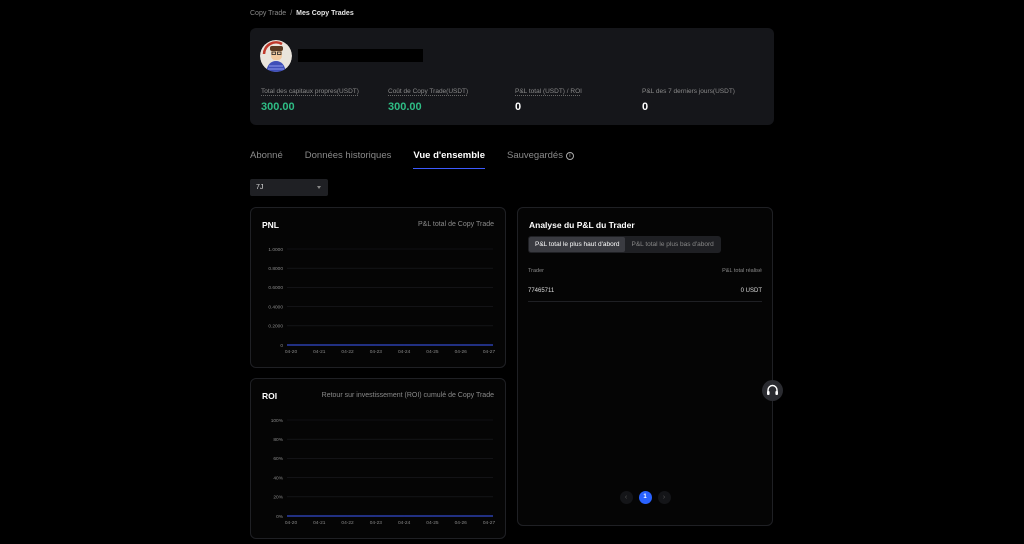  Describe the element at coordinates (310, 100) in the screenshot. I see `stat-total-equity: Total des capitaux propres(USDT) 300.00` at that location.